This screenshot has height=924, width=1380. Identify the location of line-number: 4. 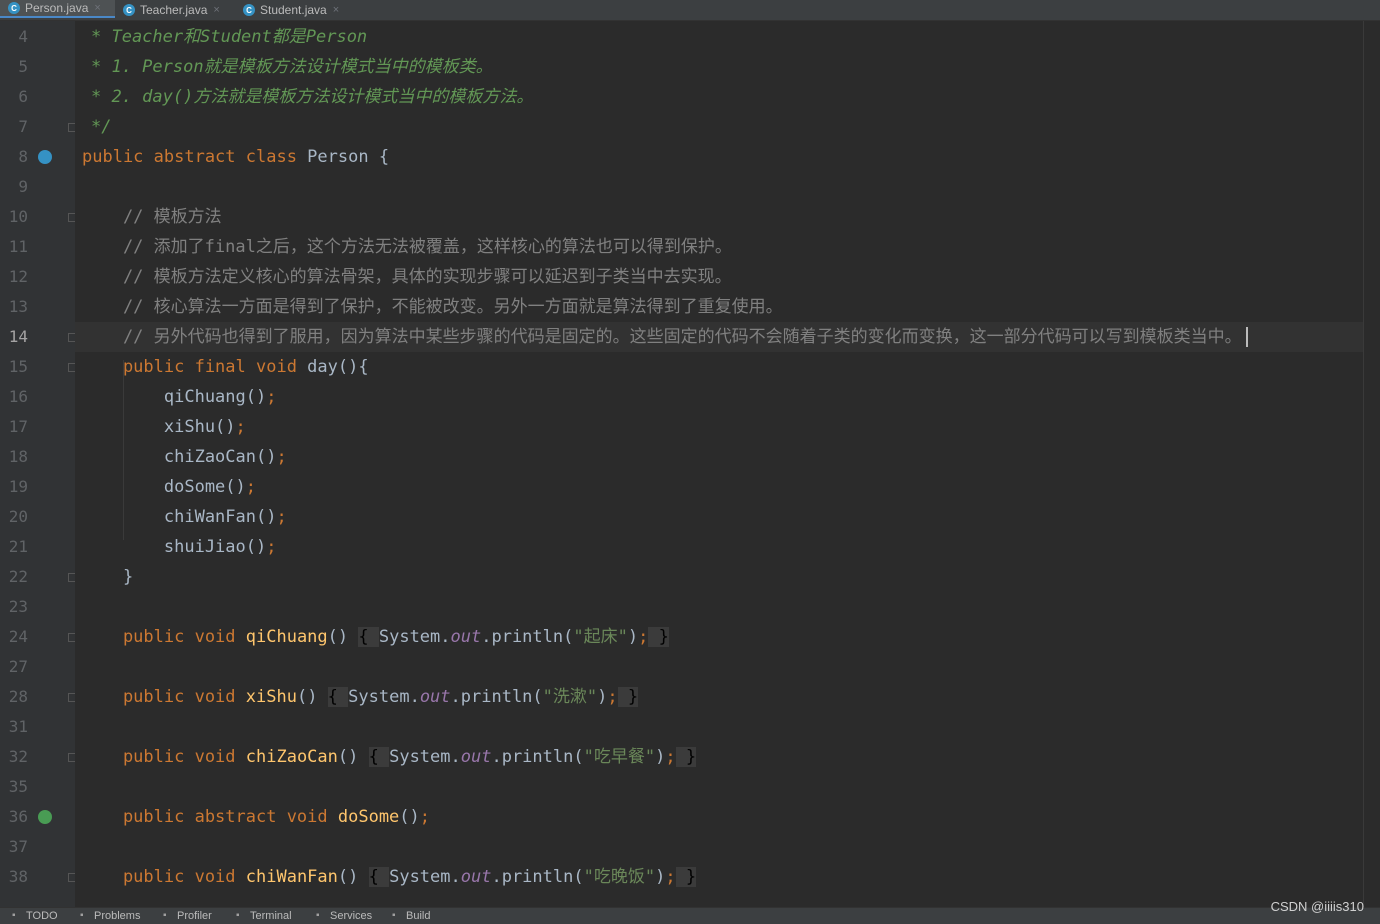
(23, 36).